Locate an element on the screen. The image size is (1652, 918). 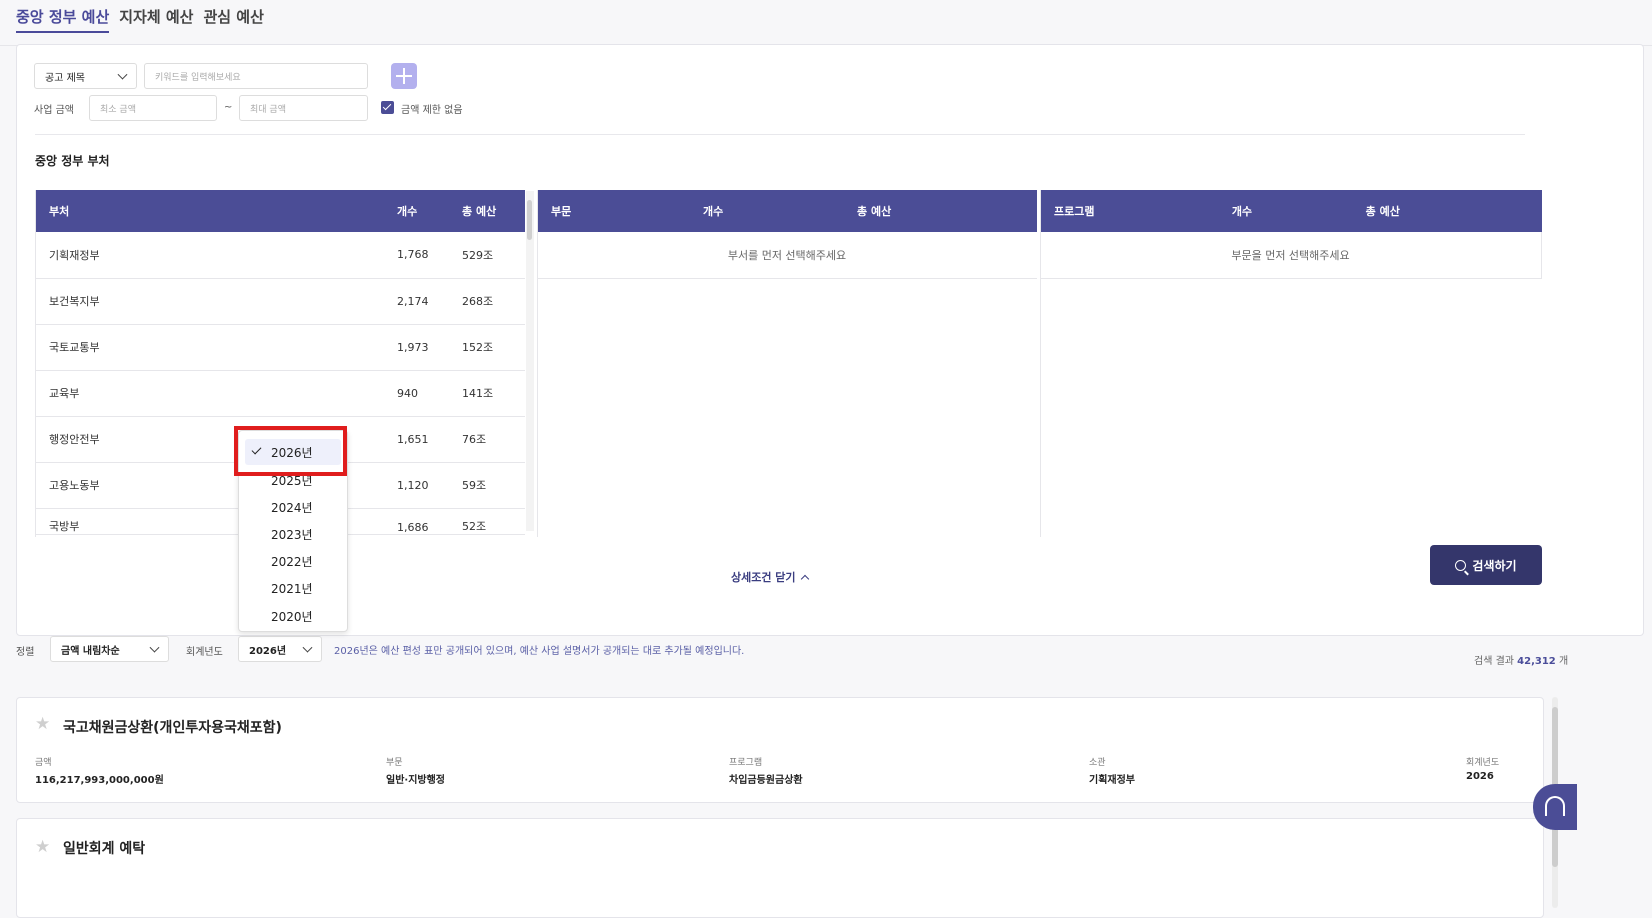
search-icon is located at coordinates (1461, 565).